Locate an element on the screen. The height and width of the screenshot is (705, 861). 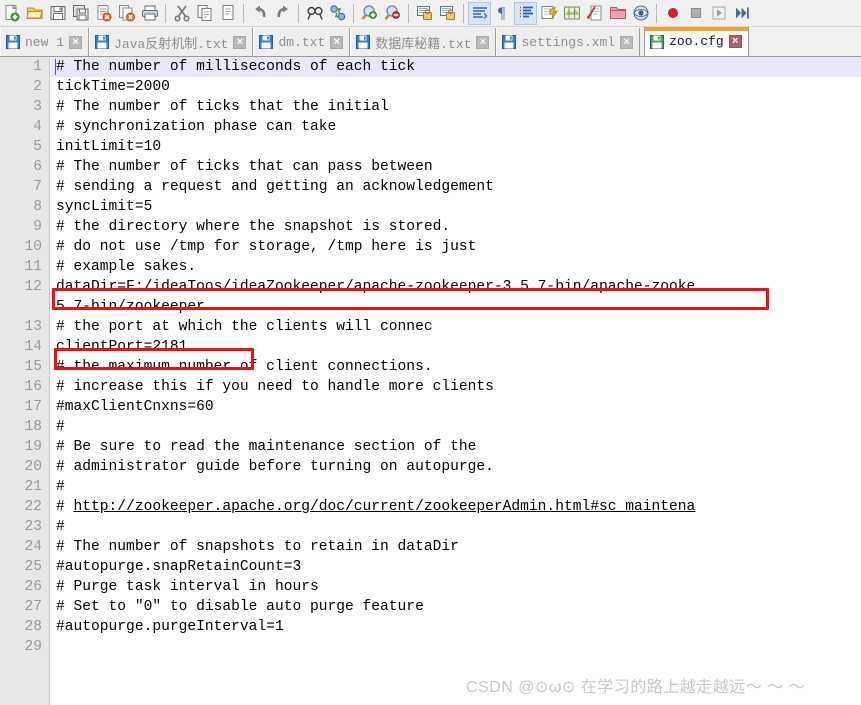
line-number: 2 is located at coordinates (37, 87).